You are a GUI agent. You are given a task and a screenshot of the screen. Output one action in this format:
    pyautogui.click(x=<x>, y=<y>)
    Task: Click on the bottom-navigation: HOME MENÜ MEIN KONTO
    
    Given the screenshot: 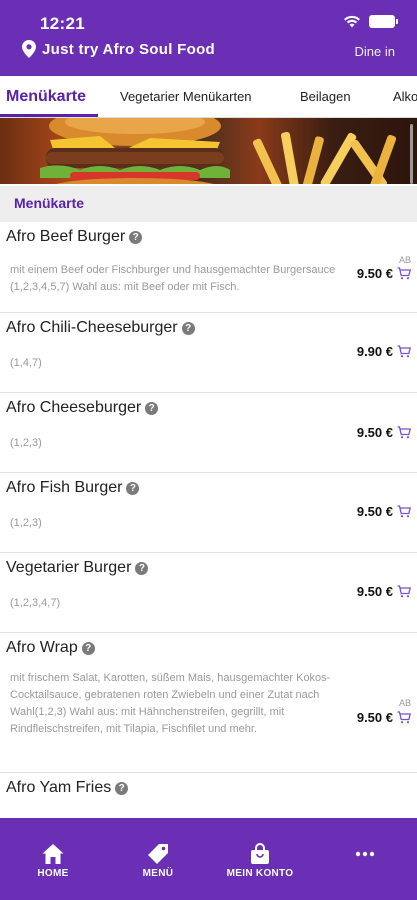 What is the action you would take?
    pyautogui.click(x=208, y=859)
    